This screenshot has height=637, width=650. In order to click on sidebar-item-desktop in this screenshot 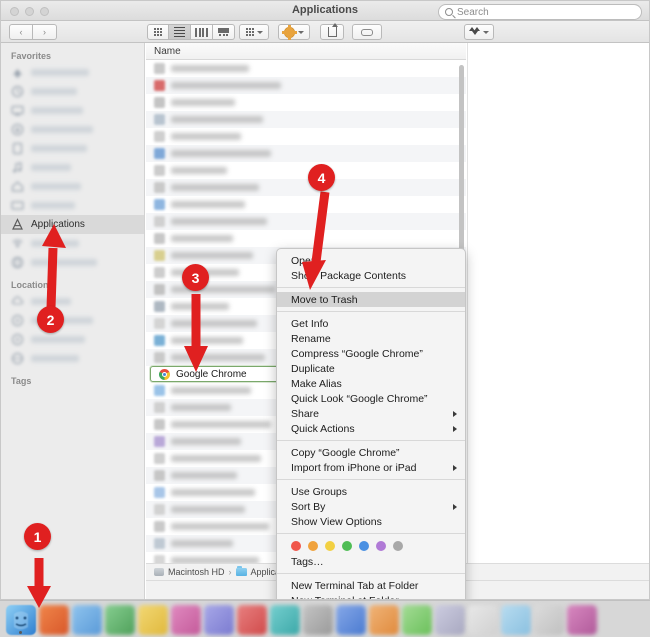, I will do `click(72, 110)`.